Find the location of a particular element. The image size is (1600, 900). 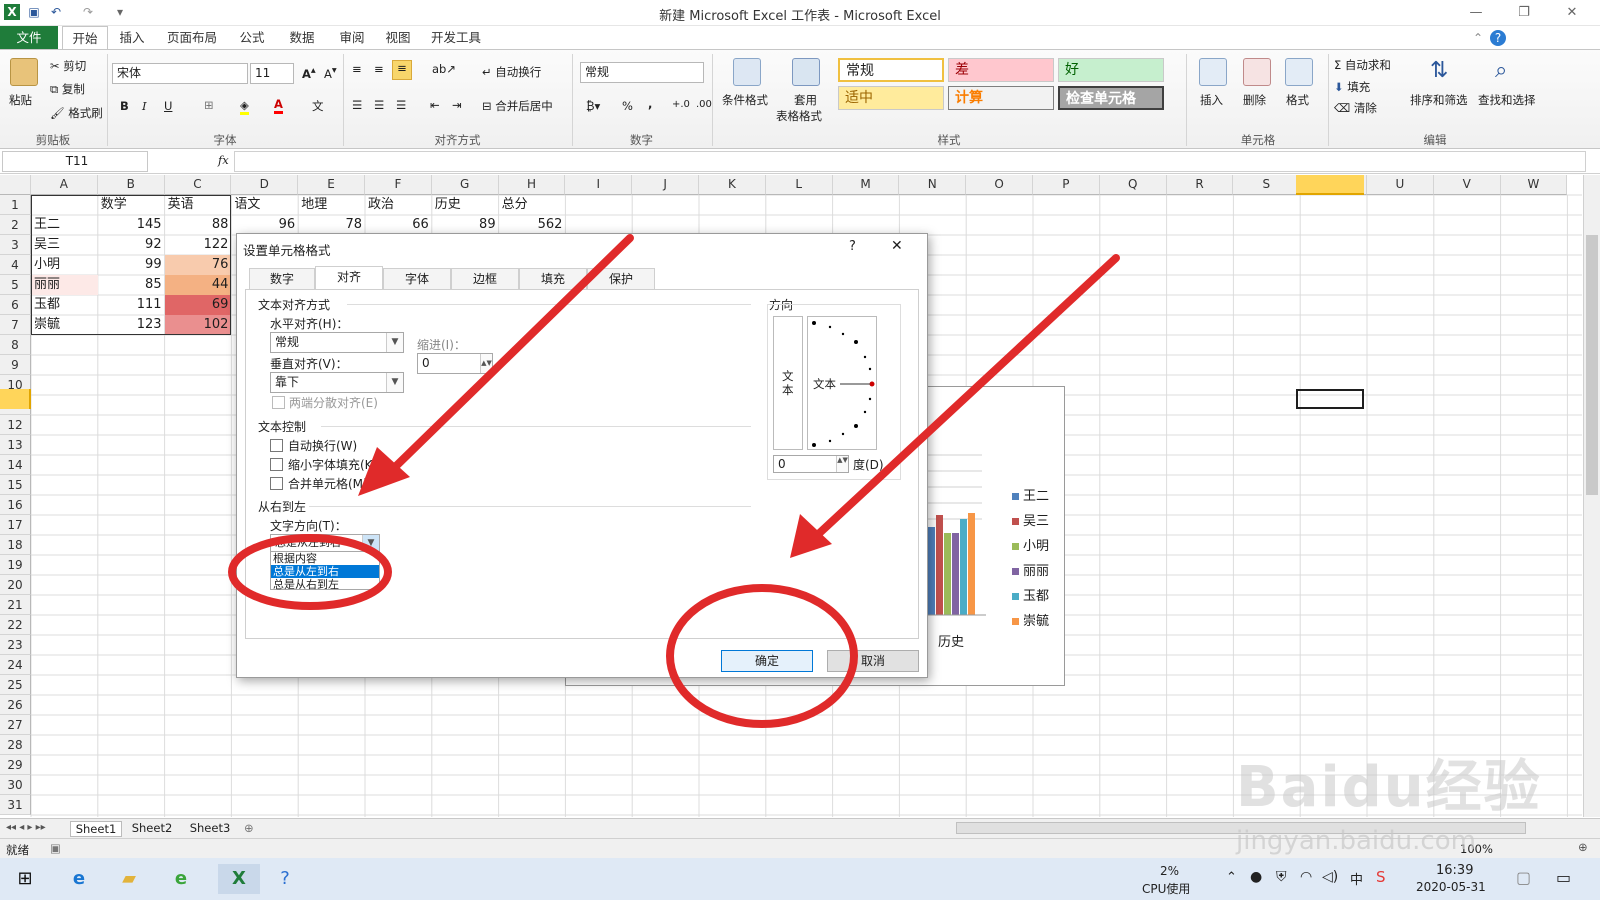

cell: 数学 is located at coordinates (131, 205).